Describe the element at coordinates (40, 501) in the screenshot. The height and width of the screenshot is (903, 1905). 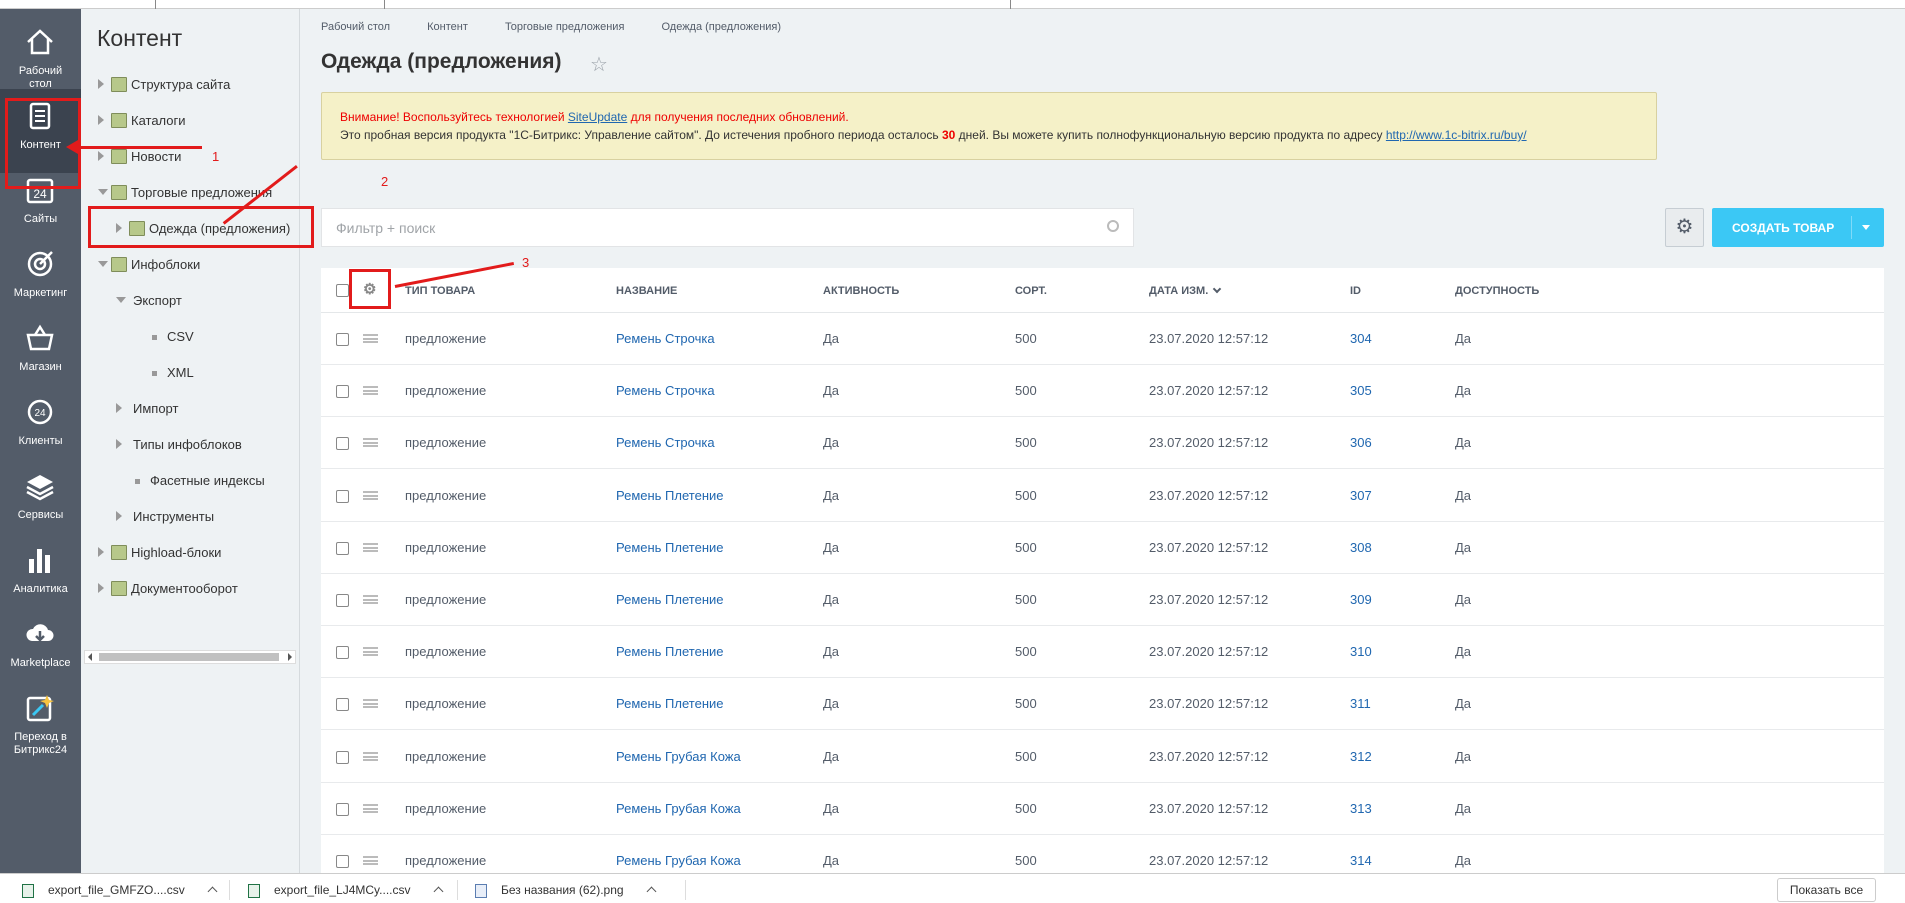
I see `nav-services: Сервисы` at that location.